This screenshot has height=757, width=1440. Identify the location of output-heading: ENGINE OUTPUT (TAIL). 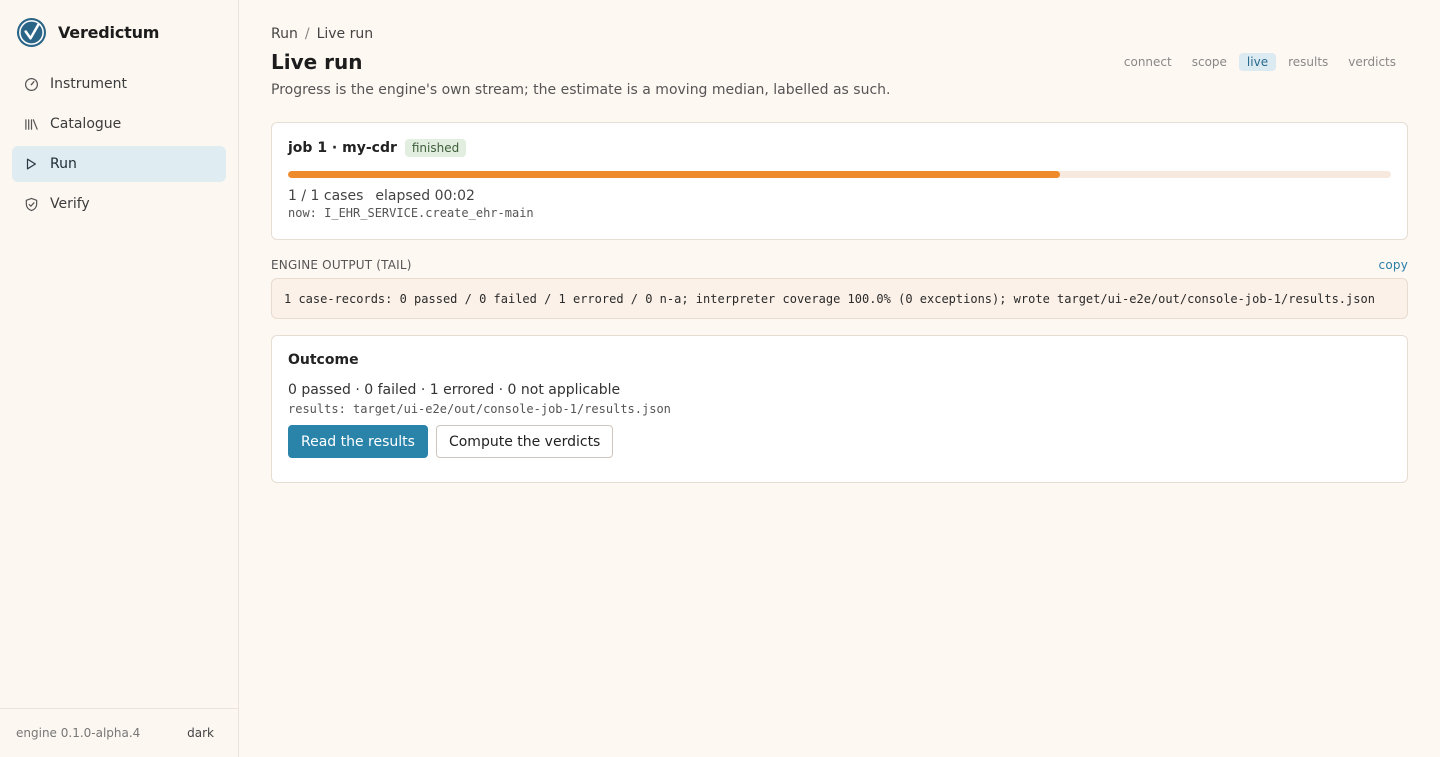
(341, 265).